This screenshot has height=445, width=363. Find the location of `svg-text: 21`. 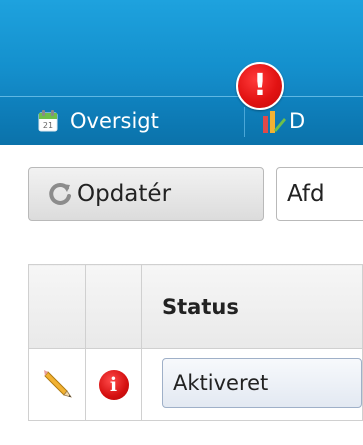

svg-text: 21 is located at coordinates (48, 125).